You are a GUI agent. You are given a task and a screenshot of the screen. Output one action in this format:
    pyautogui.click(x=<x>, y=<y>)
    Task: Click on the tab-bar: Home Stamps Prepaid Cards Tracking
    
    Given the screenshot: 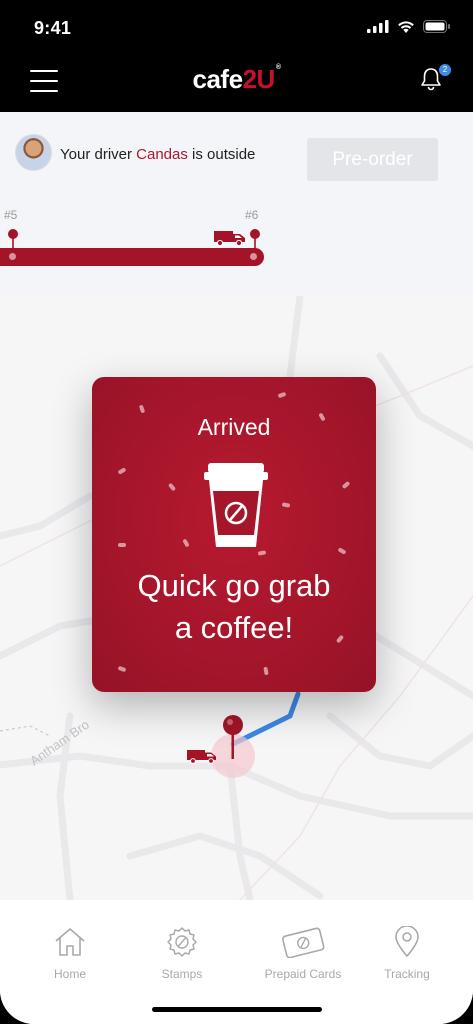 What is the action you would take?
    pyautogui.click(x=236, y=962)
    